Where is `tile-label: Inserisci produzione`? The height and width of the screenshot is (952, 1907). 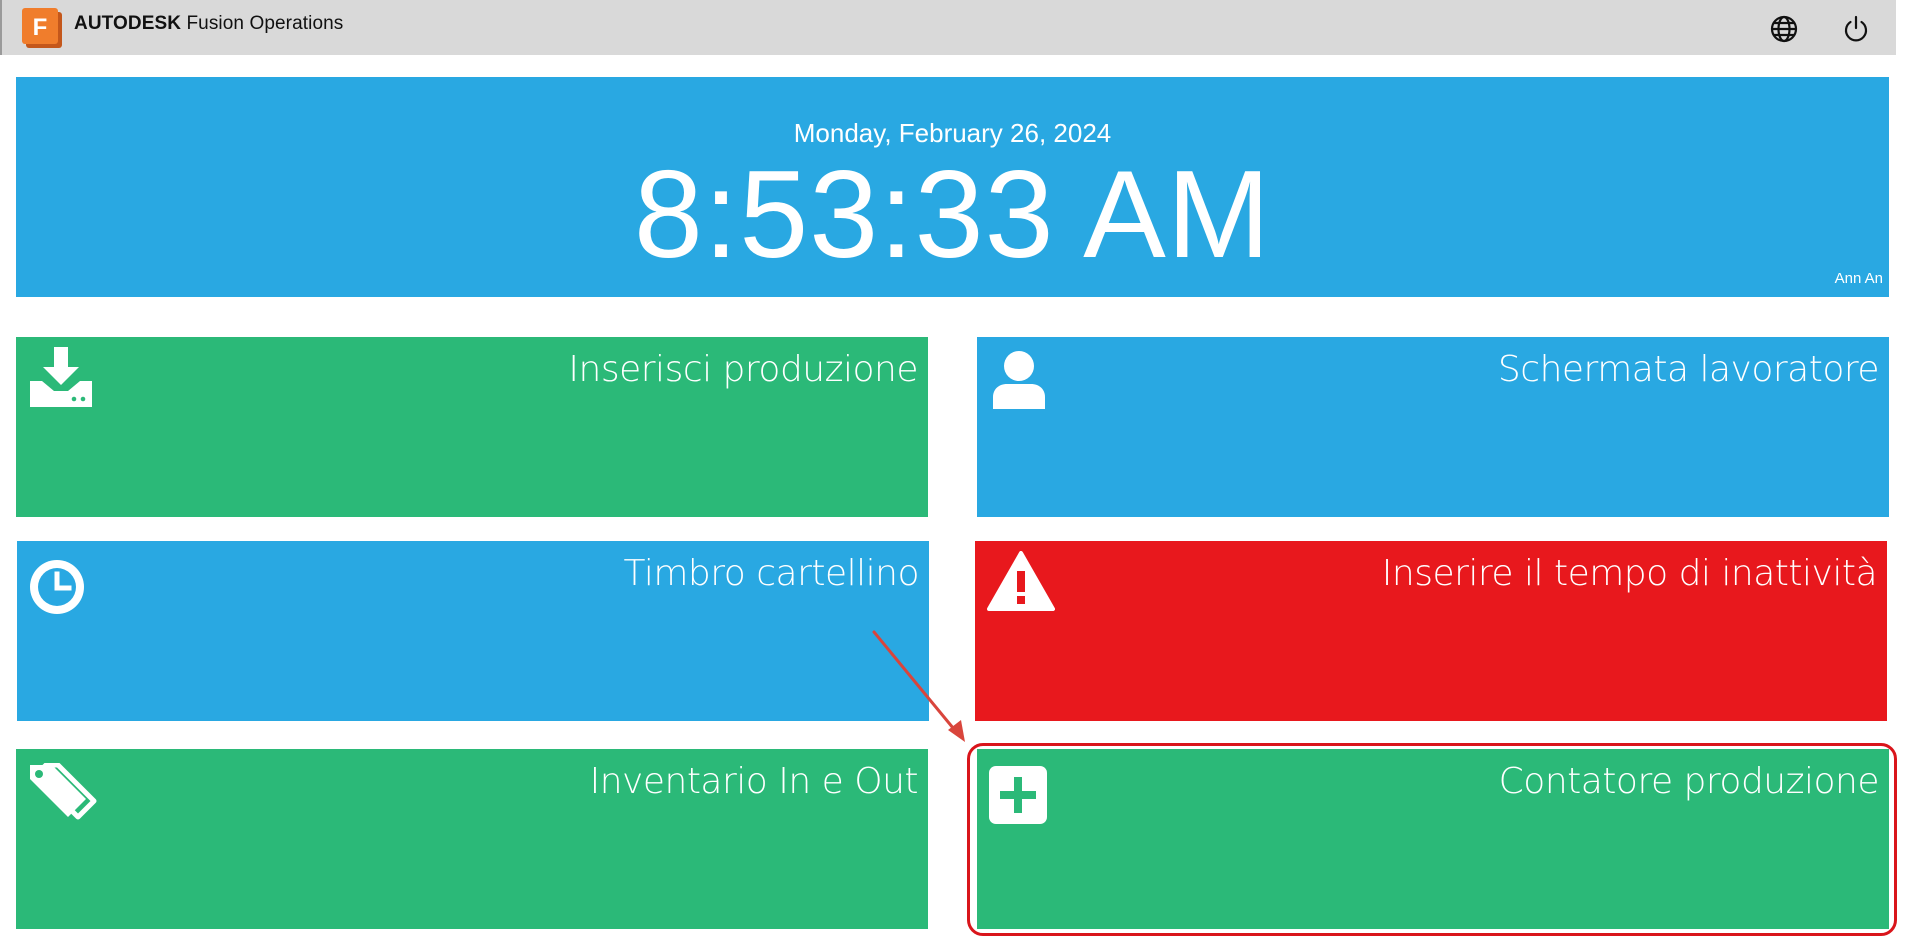
tile-label: Inserisci produzione is located at coordinates (743, 369).